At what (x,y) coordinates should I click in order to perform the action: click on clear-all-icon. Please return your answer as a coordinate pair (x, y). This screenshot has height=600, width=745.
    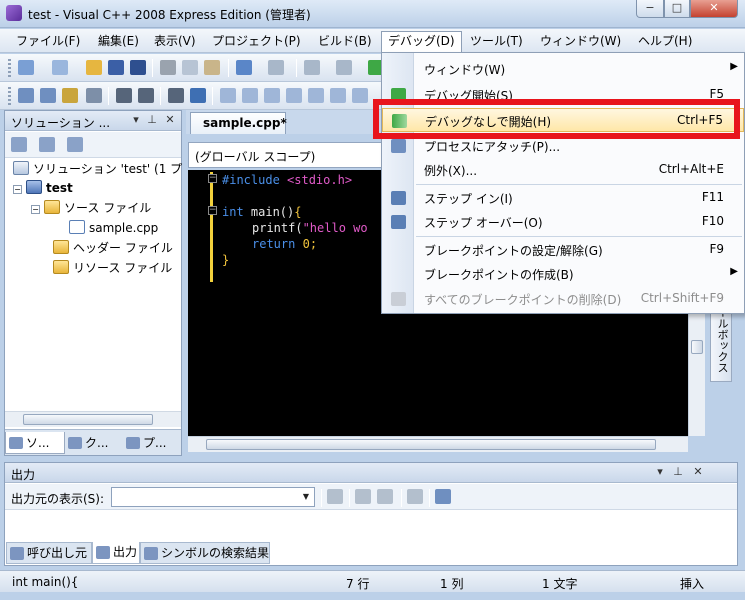
    Looking at the image, I should click on (415, 496).